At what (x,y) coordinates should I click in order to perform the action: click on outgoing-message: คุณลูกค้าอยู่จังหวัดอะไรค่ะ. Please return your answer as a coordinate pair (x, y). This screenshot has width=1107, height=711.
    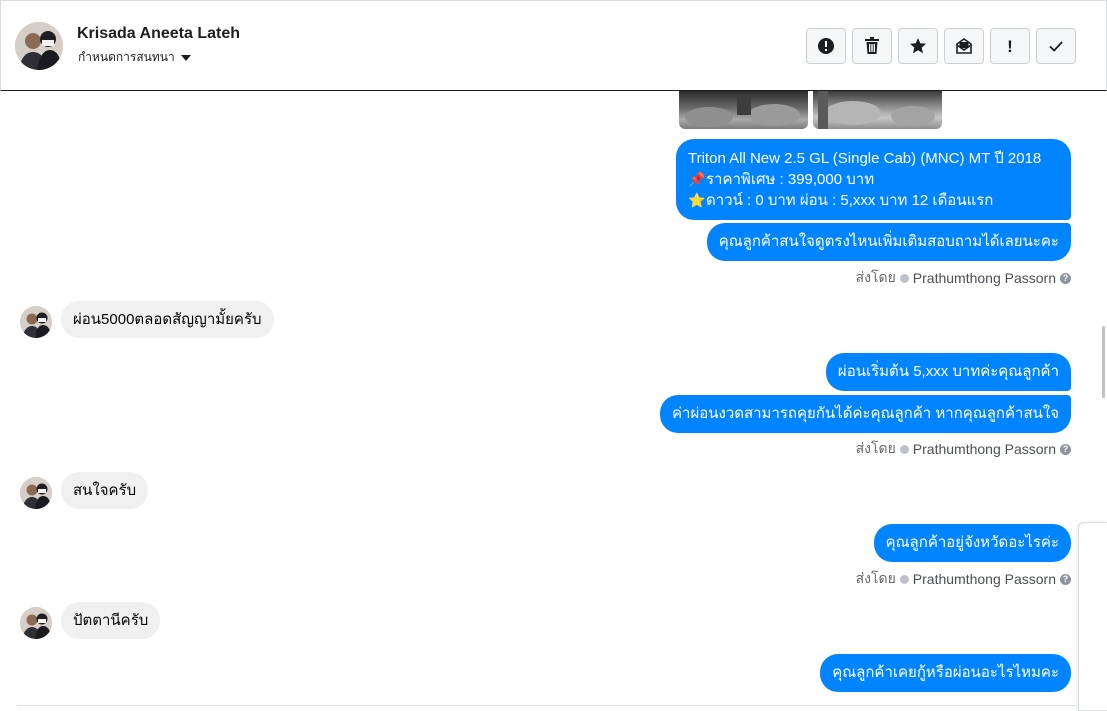
    Looking at the image, I should click on (972, 543).